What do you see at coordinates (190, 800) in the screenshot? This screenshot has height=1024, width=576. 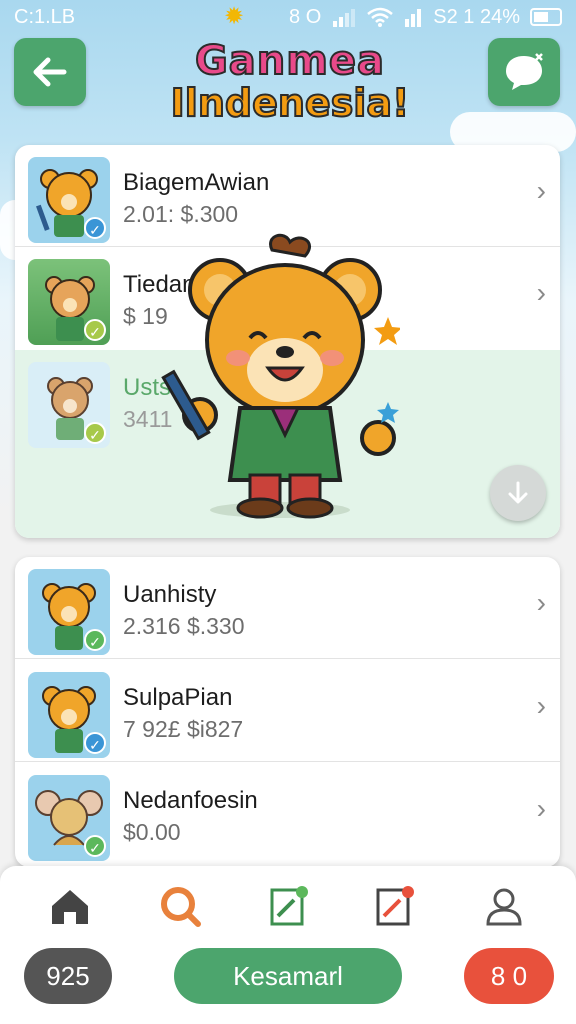 I see `item-title: Nedanfoesin` at bounding box center [190, 800].